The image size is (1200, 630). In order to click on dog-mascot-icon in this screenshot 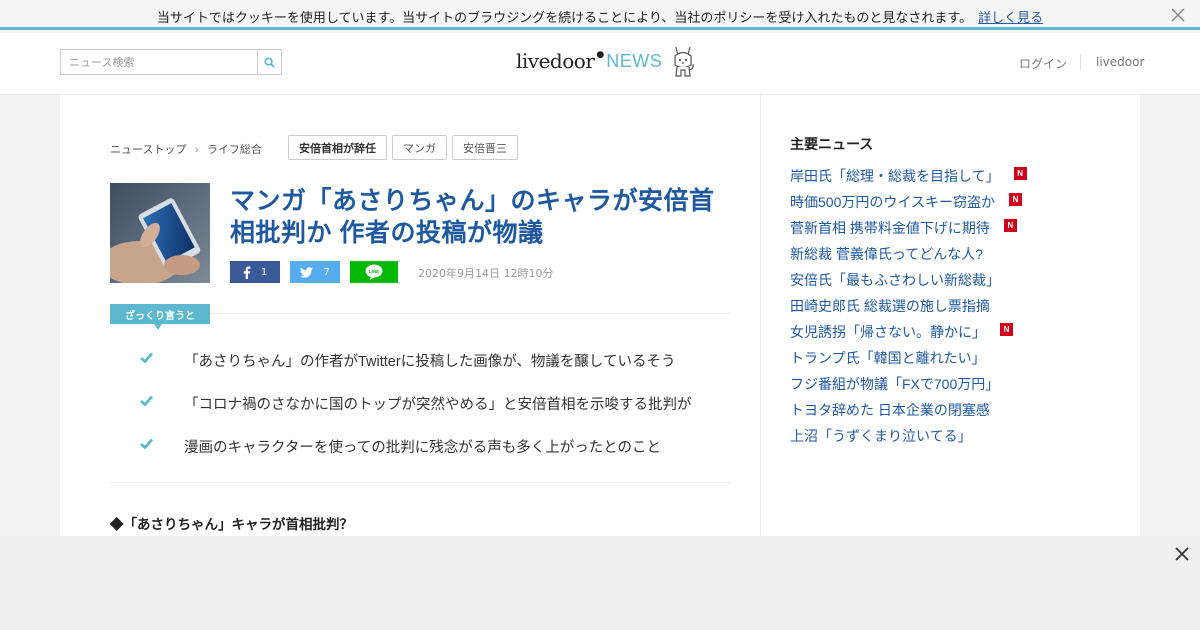, I will do `click(684, 61)`.